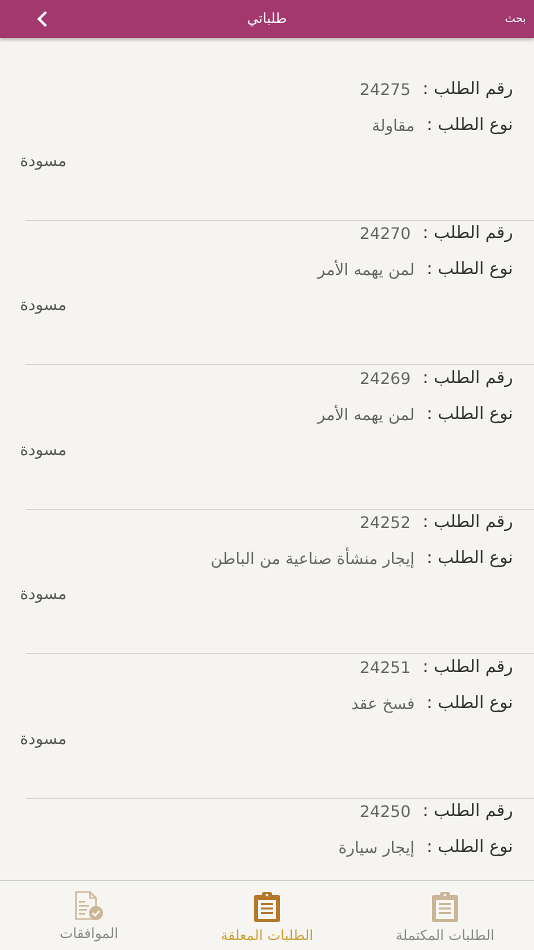  I want to click on request-type: فسخ عقد, so click(383, 703).